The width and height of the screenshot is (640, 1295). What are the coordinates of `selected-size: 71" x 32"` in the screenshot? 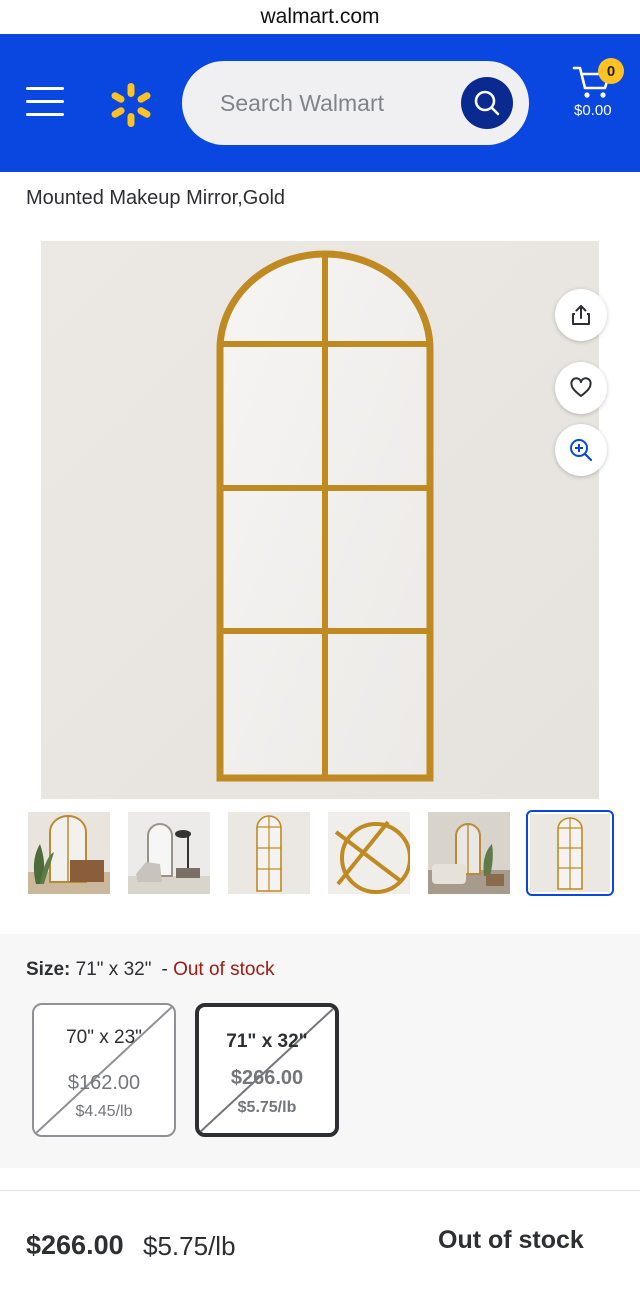 It's located at (113, 969).